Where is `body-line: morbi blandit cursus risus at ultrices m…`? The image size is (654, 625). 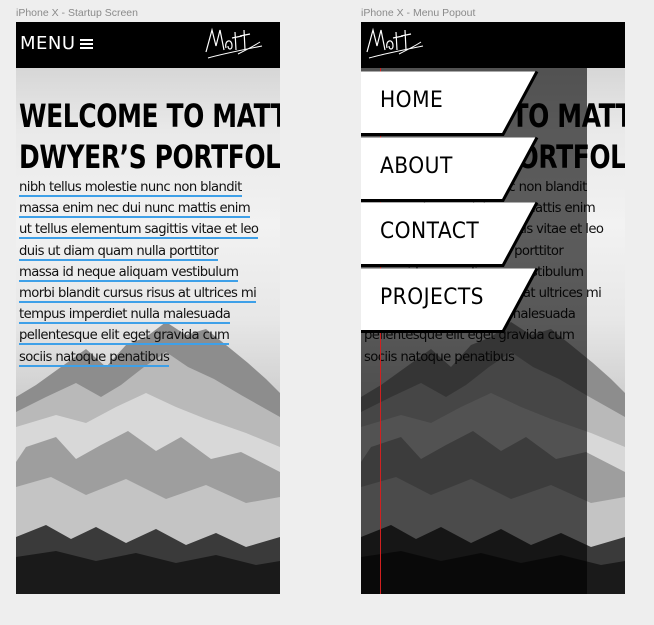 body-line: morbi blandit cursus risus at ultrices m… is located at coordinates (138, 295).